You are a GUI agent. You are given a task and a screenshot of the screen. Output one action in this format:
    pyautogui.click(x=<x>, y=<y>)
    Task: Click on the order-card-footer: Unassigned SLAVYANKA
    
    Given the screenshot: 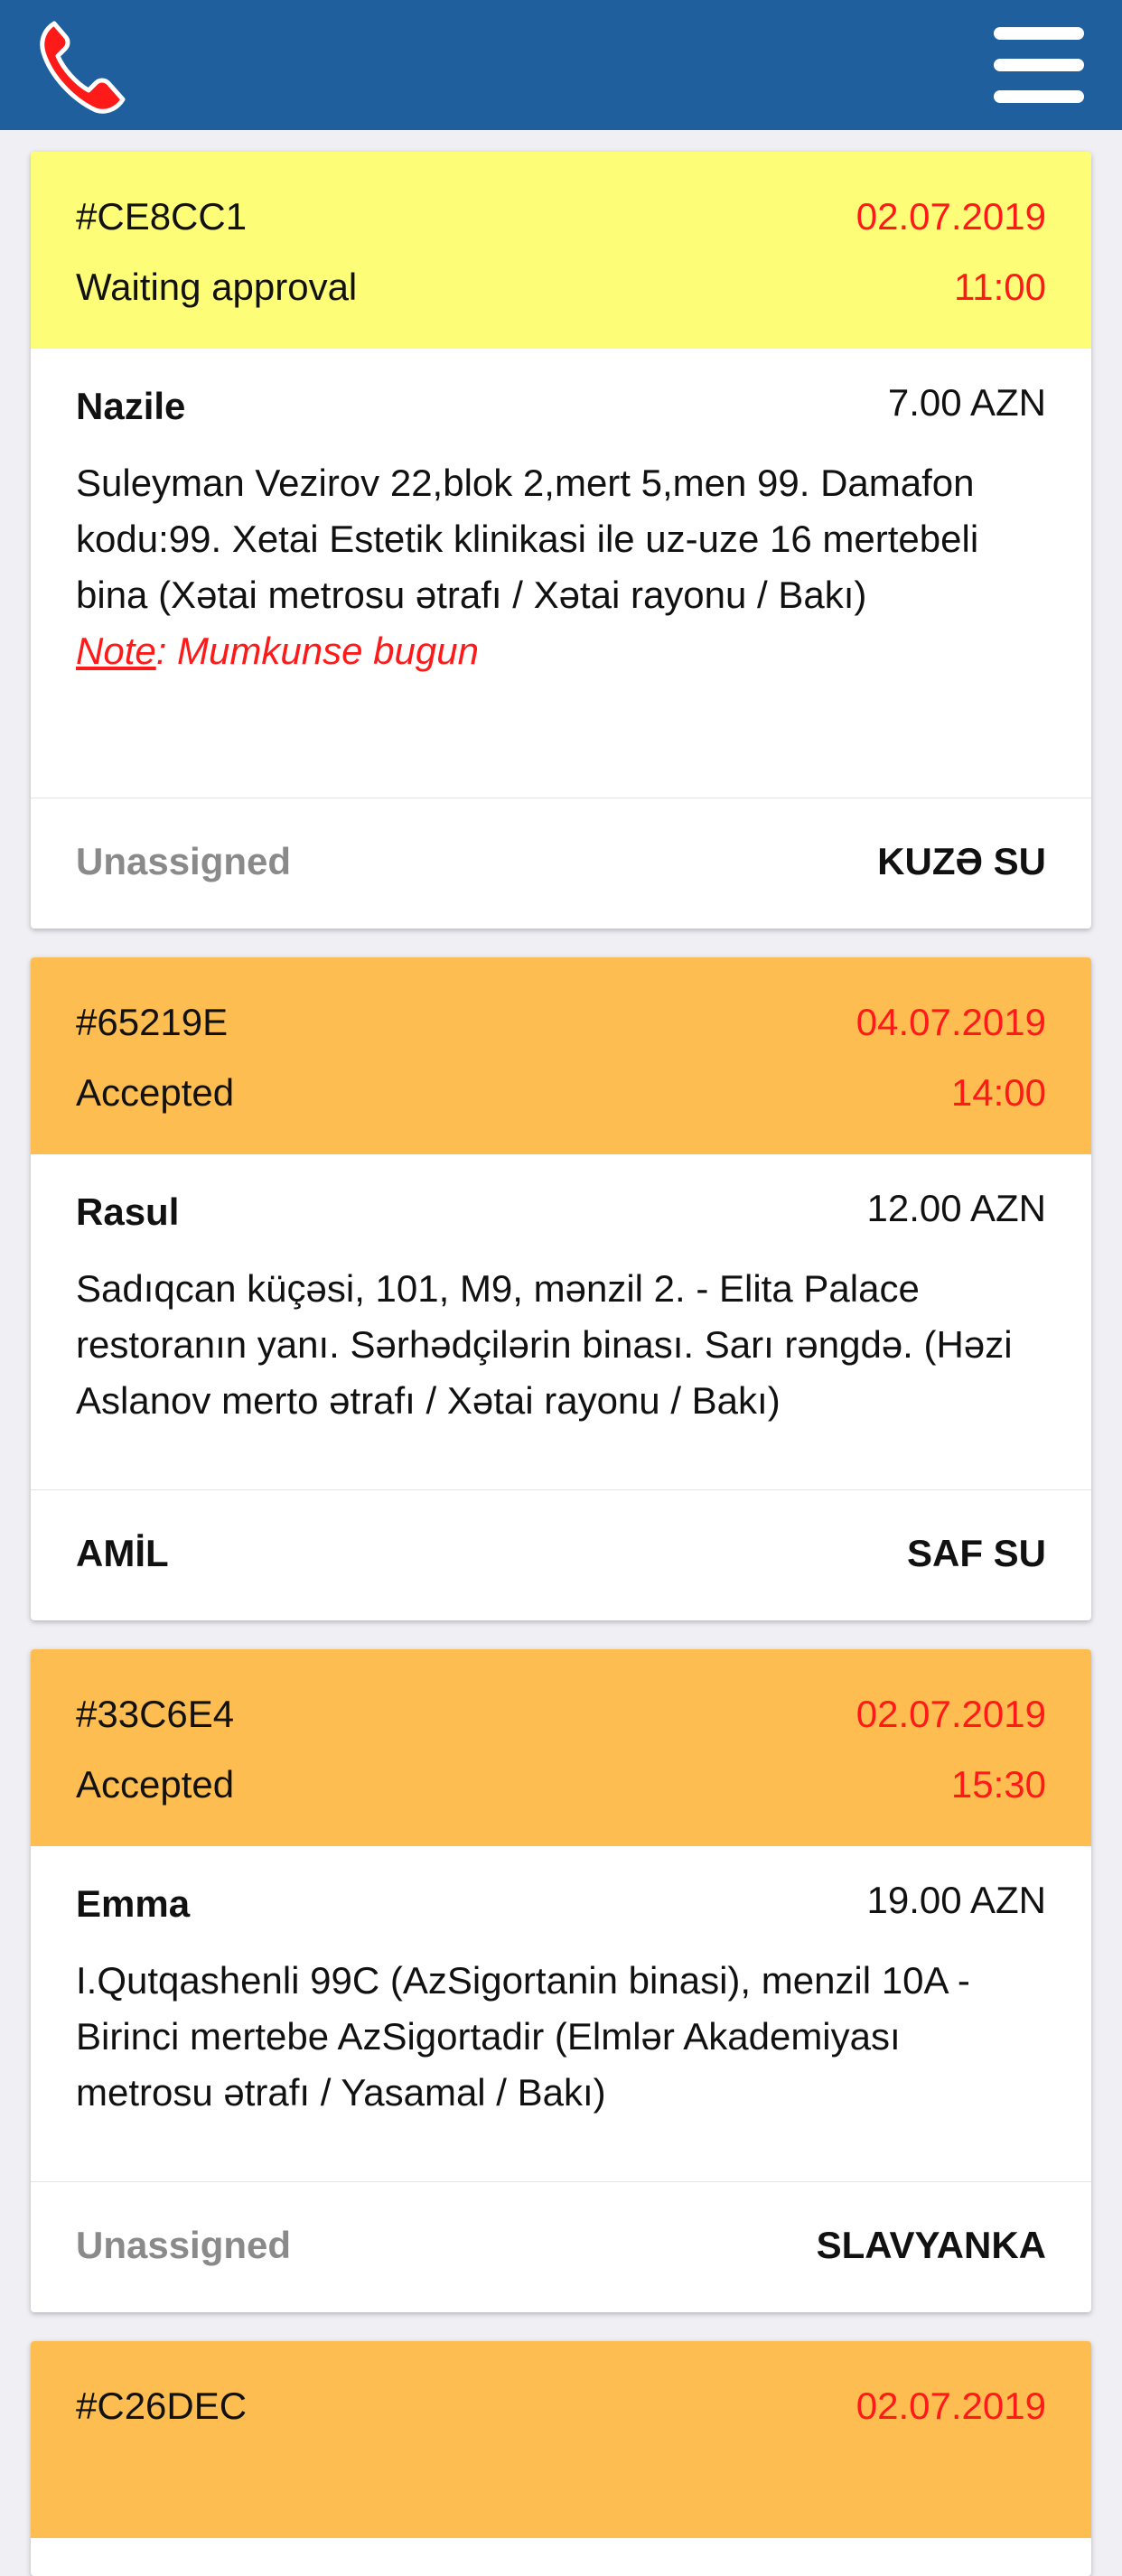 What is the action you would take?
    pyautogui.click(x=561, y=2247)
    